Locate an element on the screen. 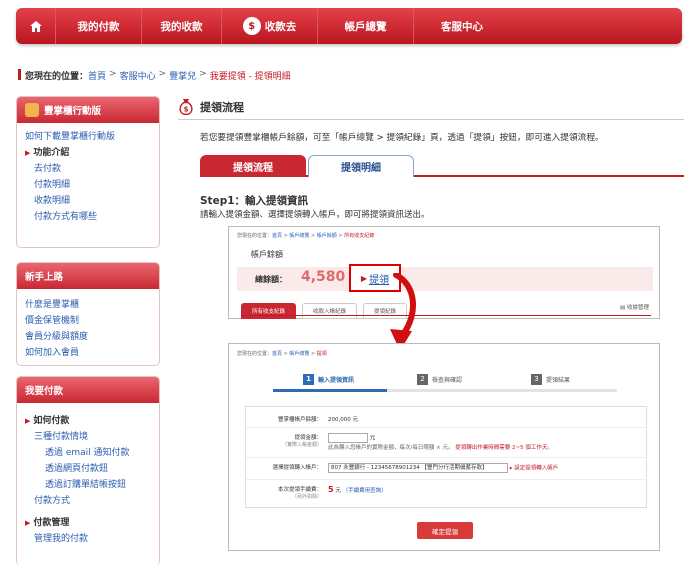 The width and height of the screenshot is (700, 566). mini-tab: 所有收支紀錄 is located at coordinates (269, 311).